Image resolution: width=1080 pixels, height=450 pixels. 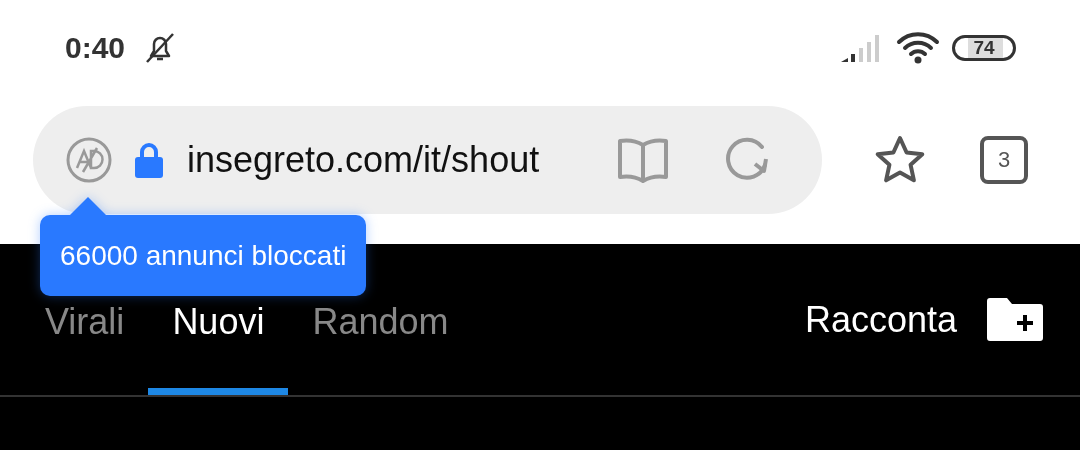 I want to click on tooltip-text: 66000 annunci bloccati, so click(x=203, y=255).